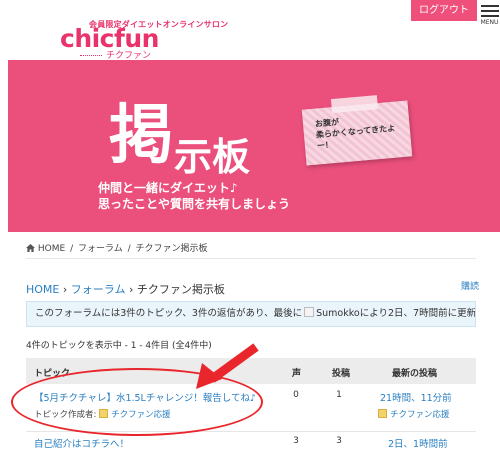 Image resolution: width=500 pixels, height=450 pixels. What do you see at coordinates (98, 289) in the screenshot?
I see `forum-breadcrumb-forum: フォーラム` at bounding box center [98, 289].